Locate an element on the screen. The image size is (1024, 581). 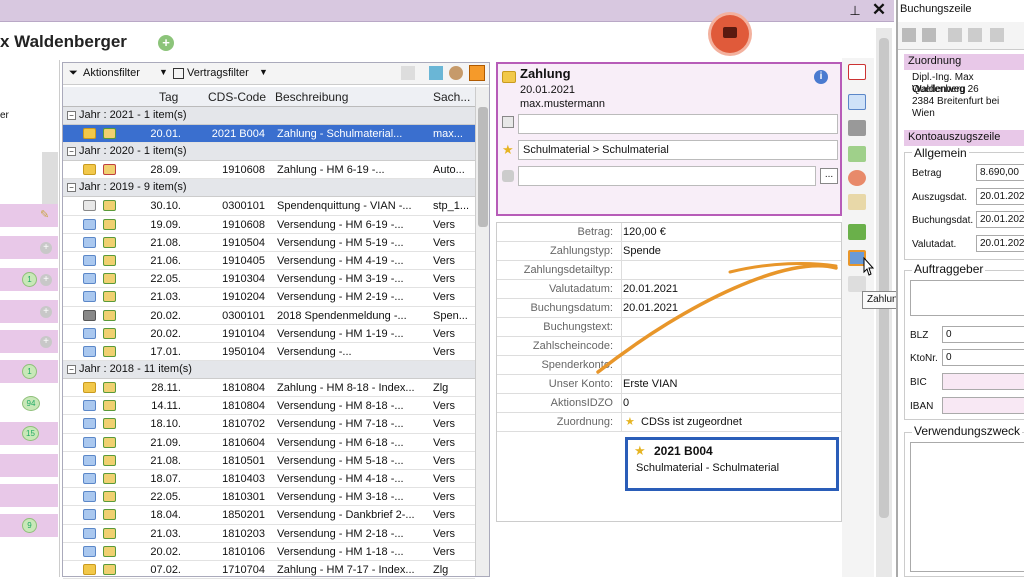
save-all-icon is located at coordinates (929, 35).